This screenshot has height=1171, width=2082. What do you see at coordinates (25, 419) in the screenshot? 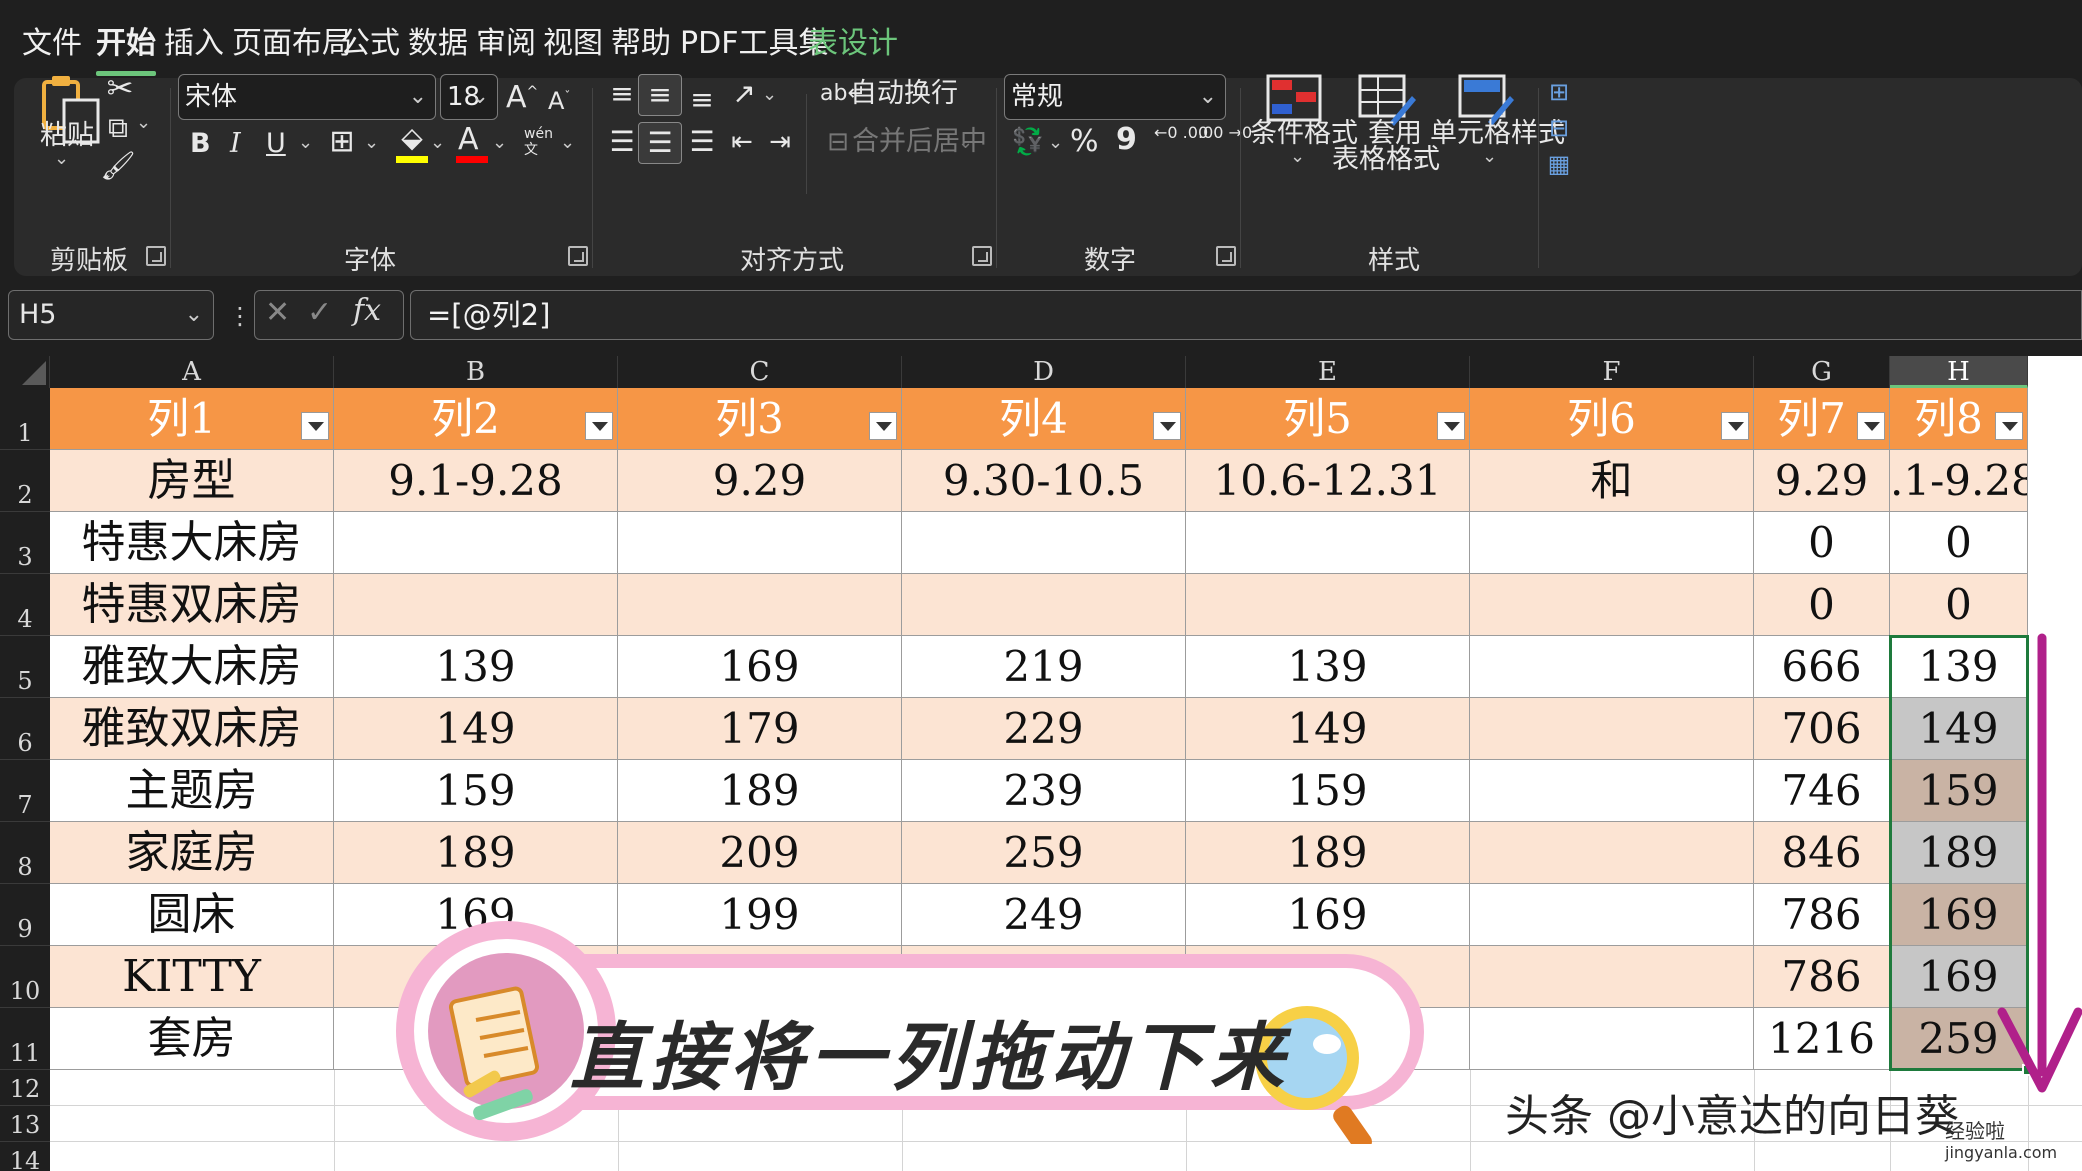
I see `row-header-1: 1` at bounding box center [25, 419].